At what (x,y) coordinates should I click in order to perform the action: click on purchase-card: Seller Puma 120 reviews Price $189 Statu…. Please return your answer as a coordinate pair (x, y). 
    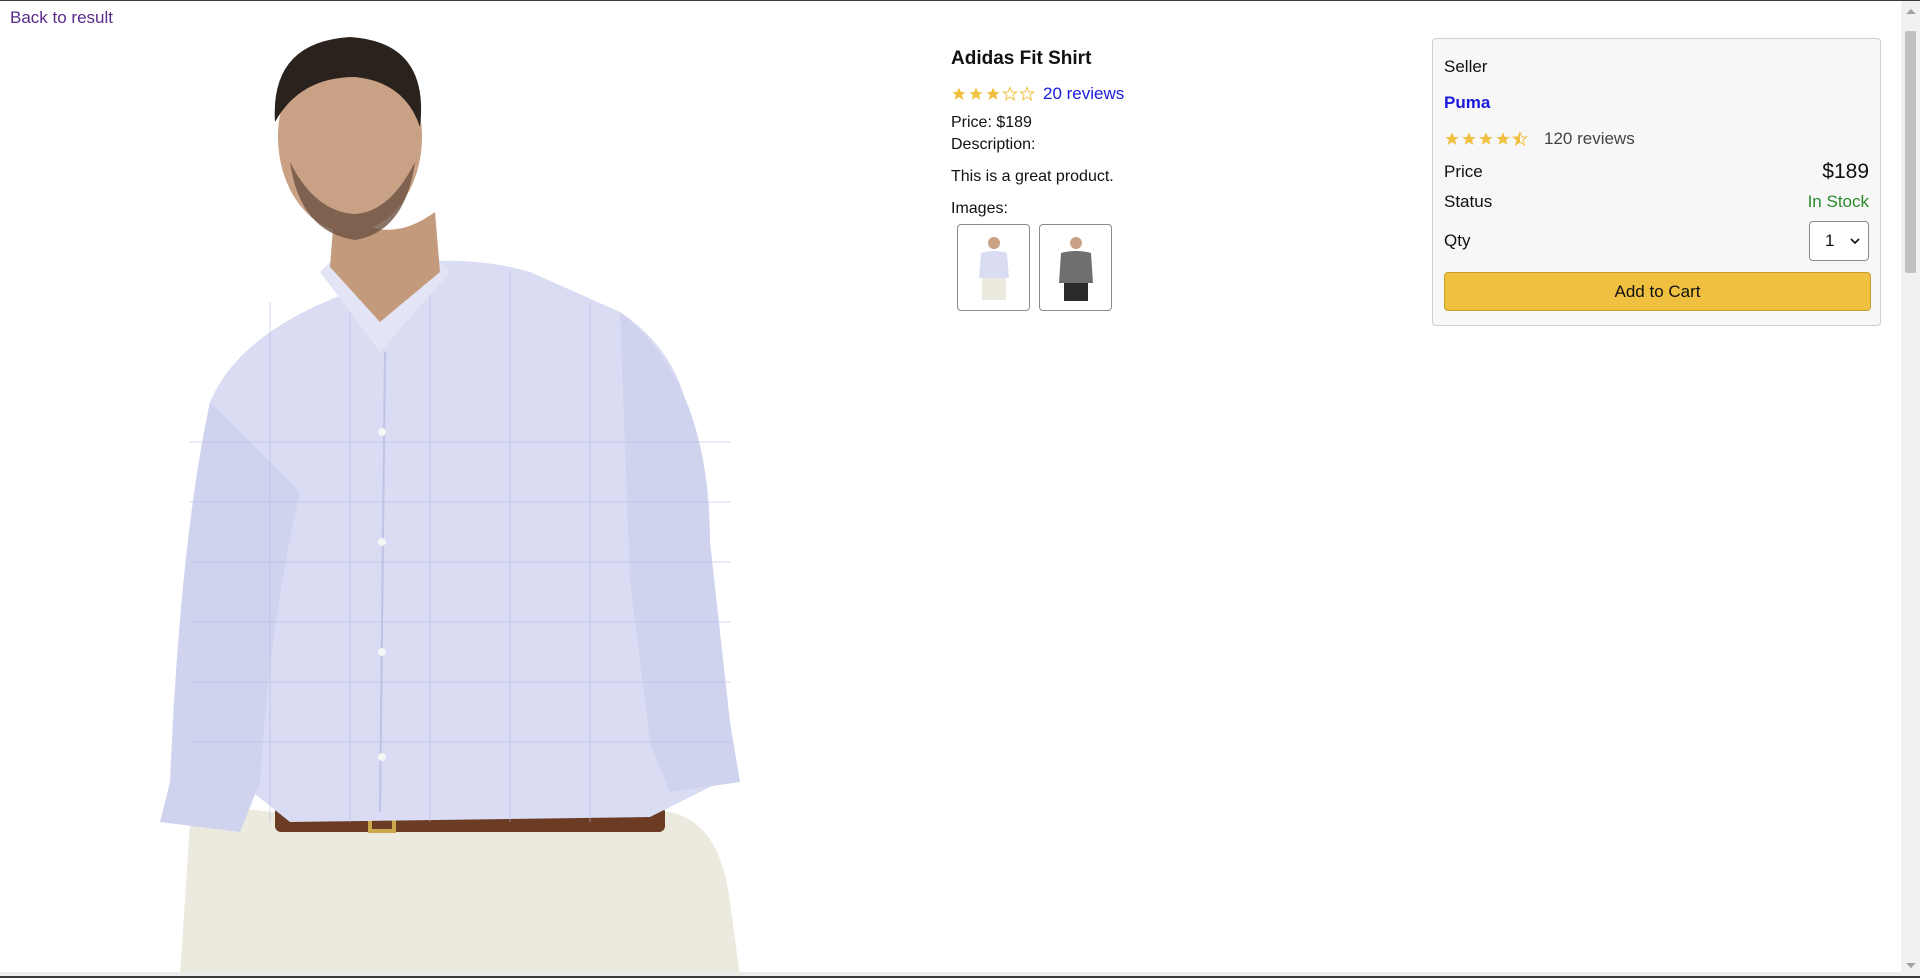
    Looking at the image, I should click on (1656, 182).